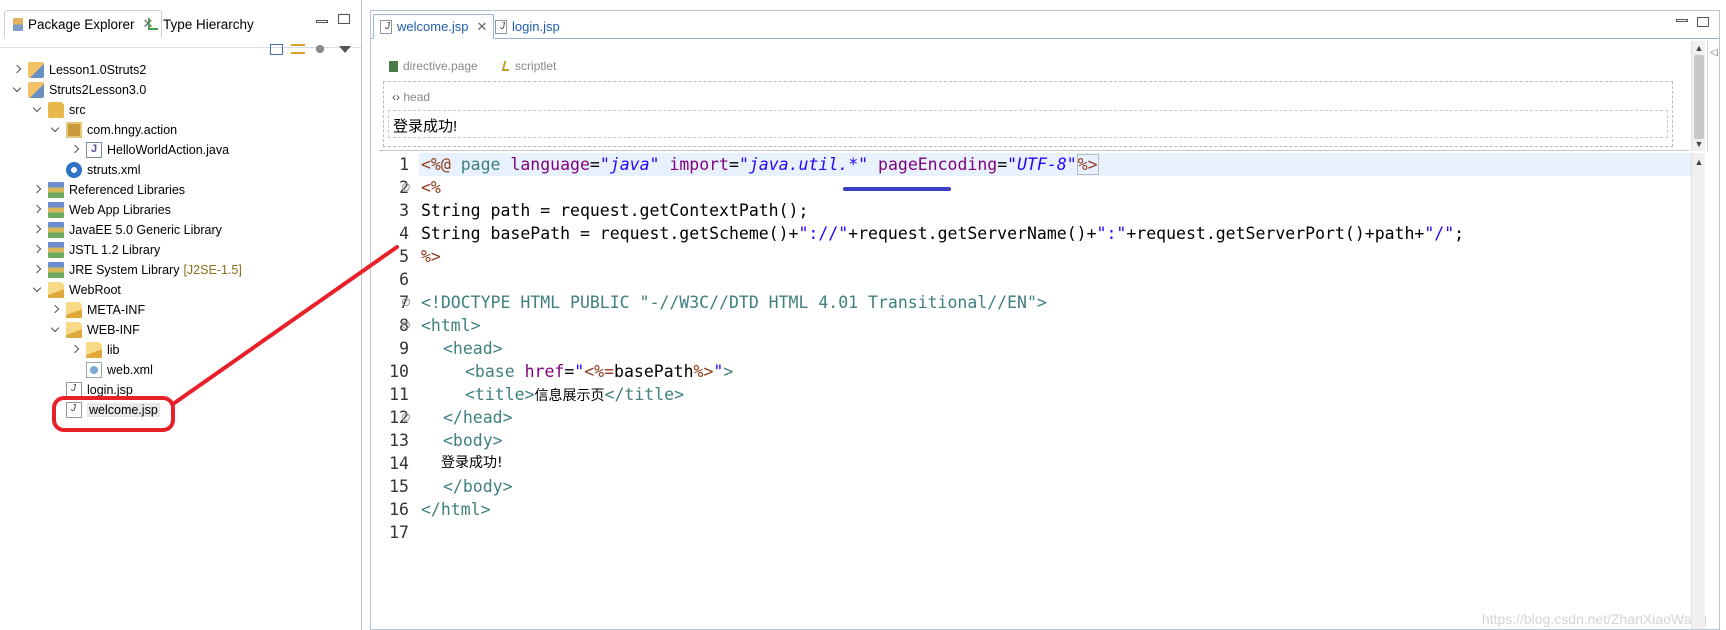 The width and height of the screenshot is (1726, 630). I want to click on crumb-label: directive.page, so click(440, 66).